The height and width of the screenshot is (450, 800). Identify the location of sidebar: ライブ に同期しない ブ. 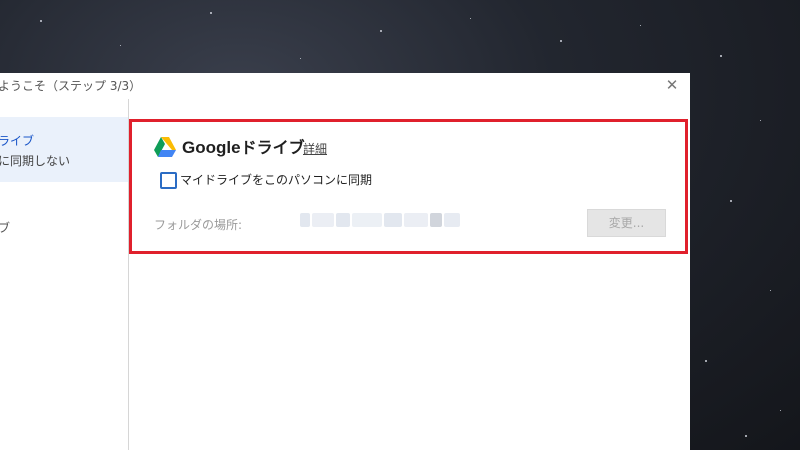
(64, 274).